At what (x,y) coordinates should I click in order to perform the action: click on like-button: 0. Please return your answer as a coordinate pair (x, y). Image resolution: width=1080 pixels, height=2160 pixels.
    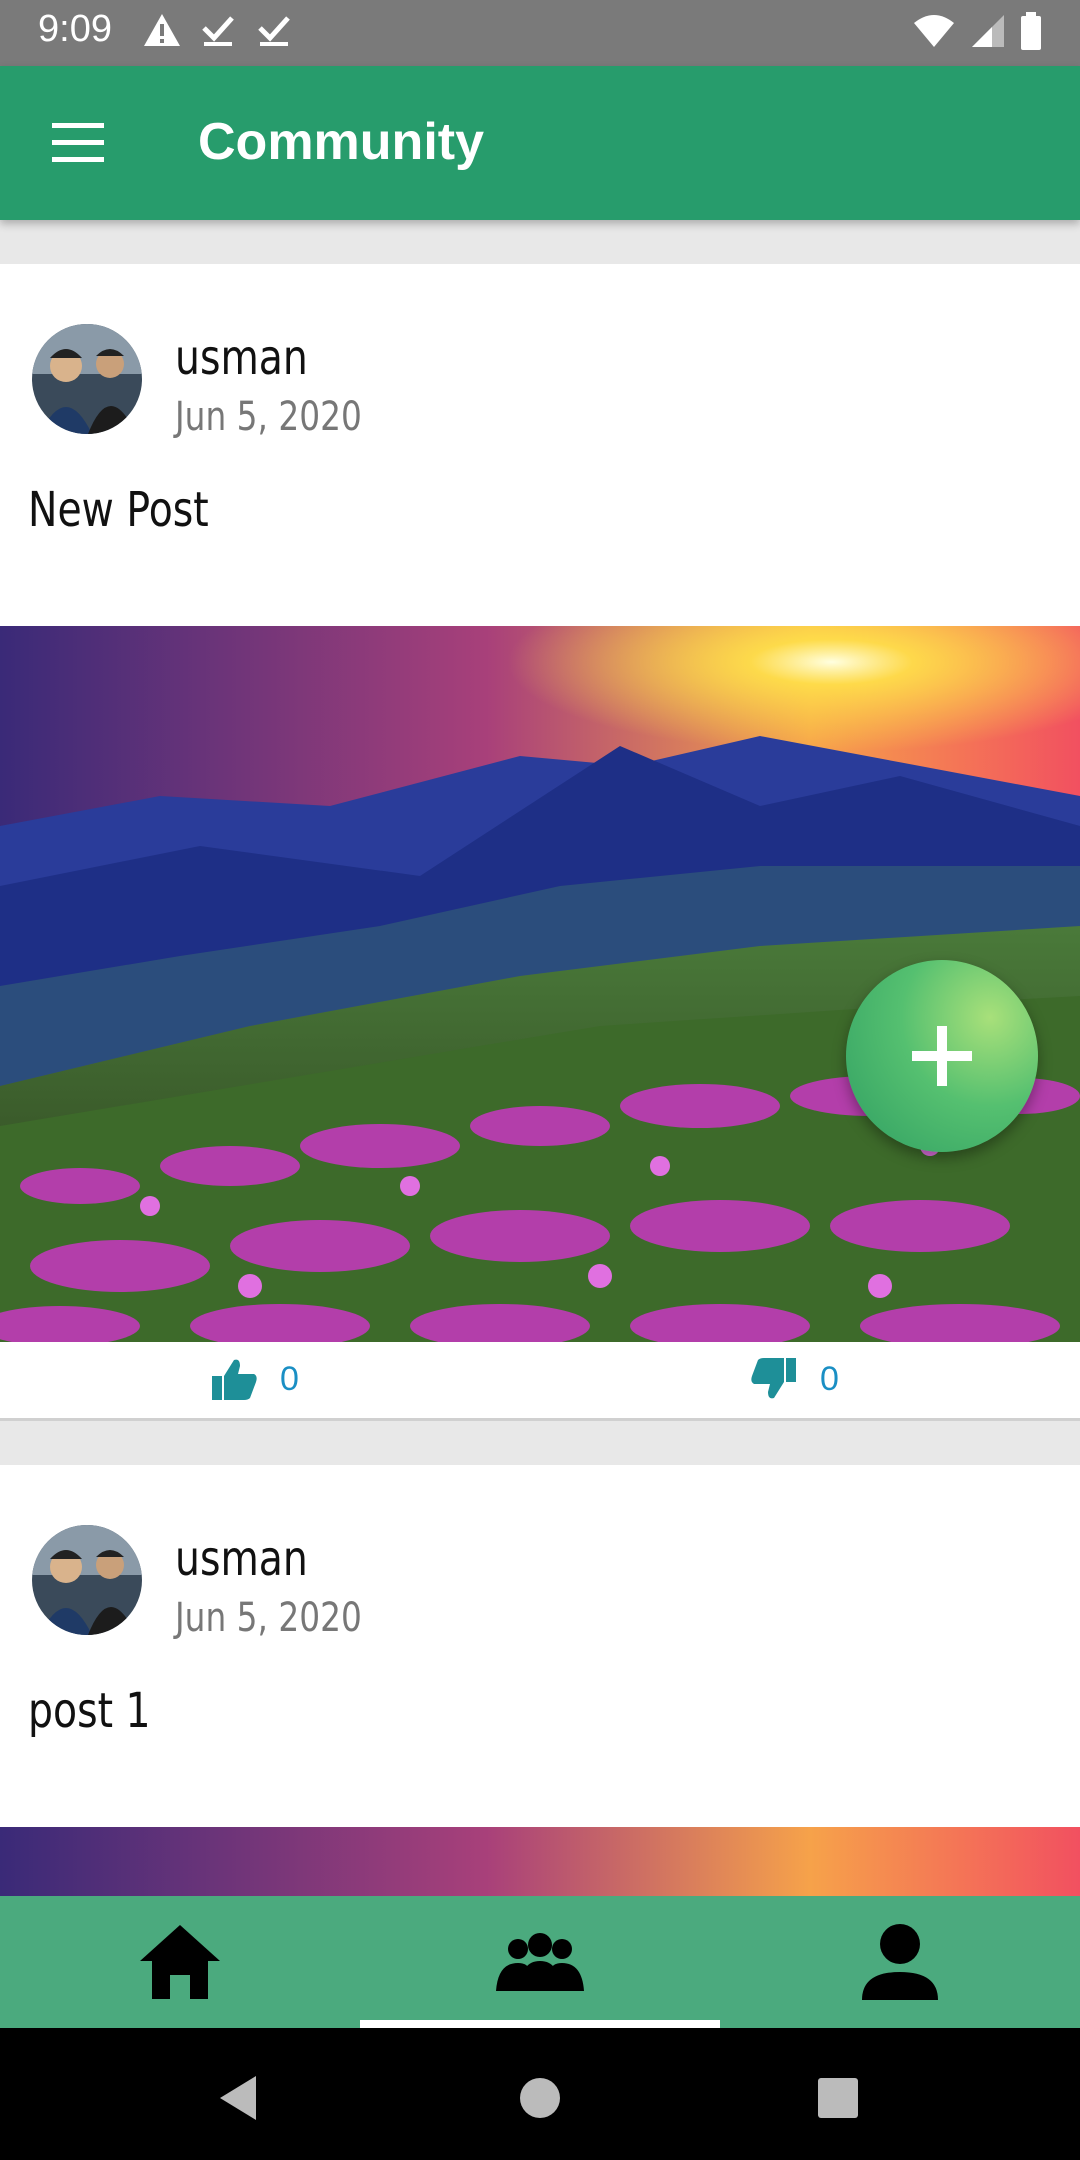
    Looking at the image, I should click on (254, 1379).